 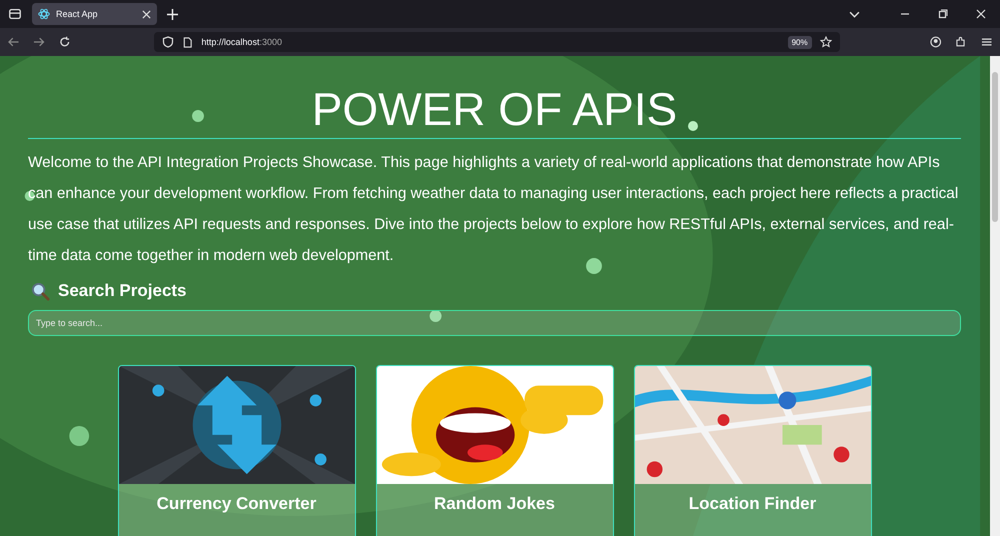 What do you see at coordinates (936, 42) in the screenshot?
I see `account-icon` at bounding box center [936, 42].